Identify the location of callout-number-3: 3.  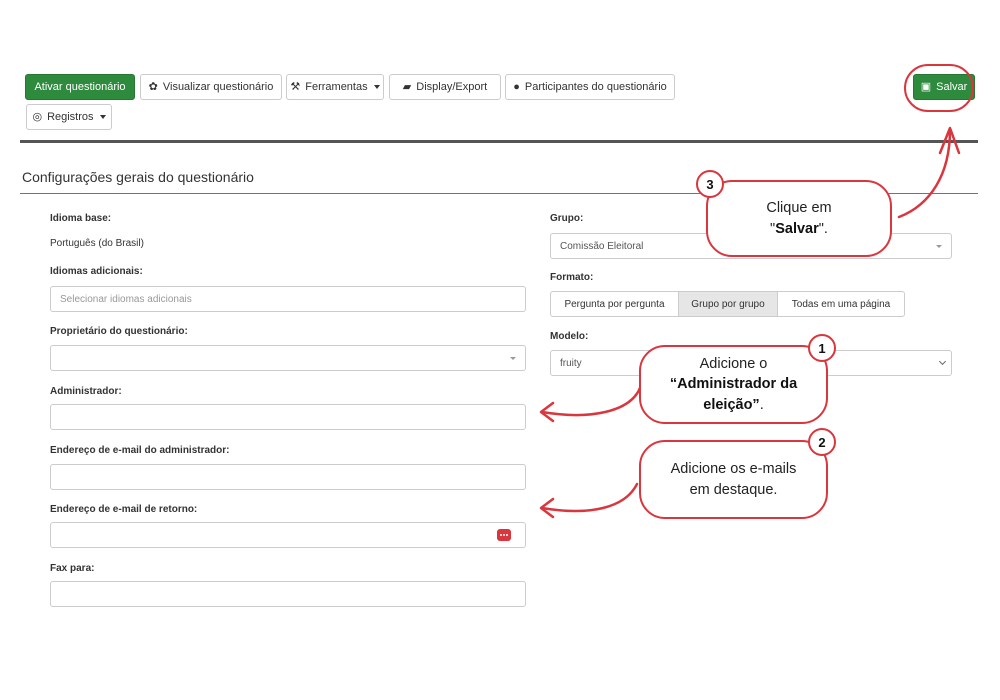
(710, 184).